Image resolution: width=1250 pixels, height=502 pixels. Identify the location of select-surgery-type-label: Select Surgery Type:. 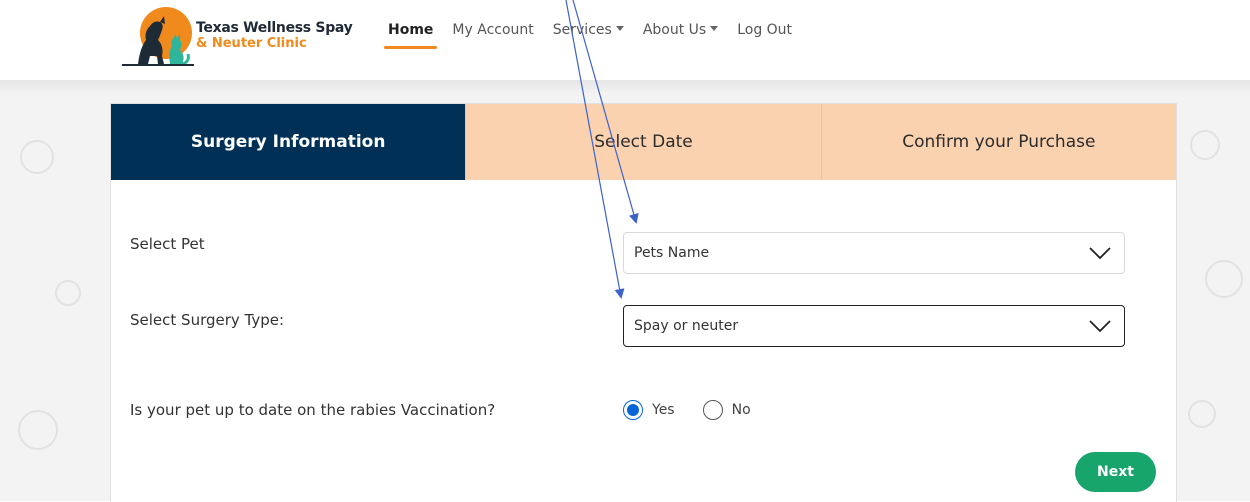
(207, 320).